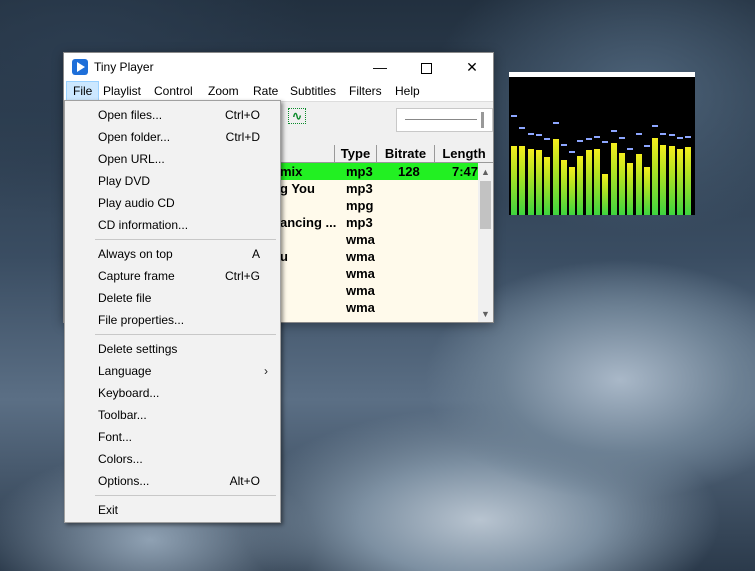 The height and width of the screenshot is (571, 755). Describe the element at coordinates (108, 510) in the screenshot. I see `menu-item-label: Exit` at that location.